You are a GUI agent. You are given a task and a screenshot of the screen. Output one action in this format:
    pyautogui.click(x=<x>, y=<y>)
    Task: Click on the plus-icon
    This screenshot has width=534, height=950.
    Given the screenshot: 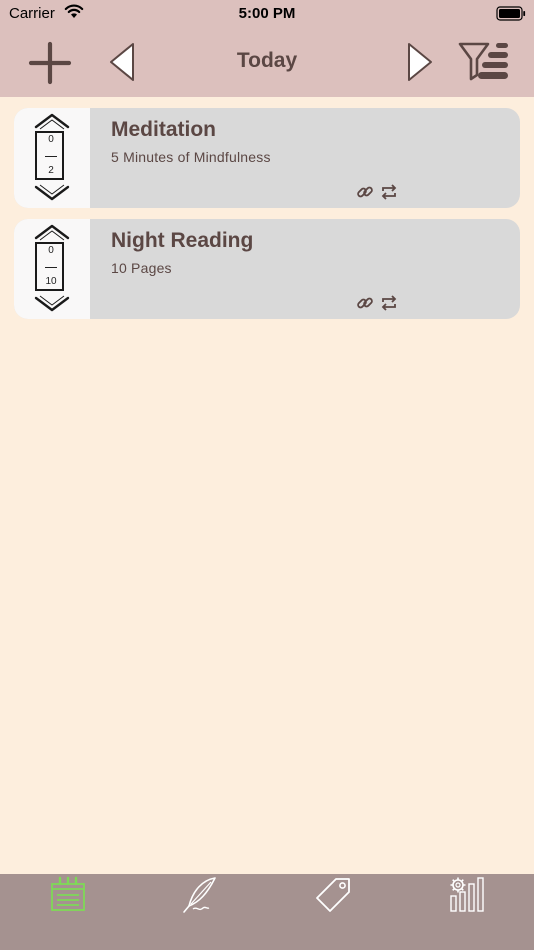 What is the action you would take?
    pyautogui.click(x=50, y=65)
    